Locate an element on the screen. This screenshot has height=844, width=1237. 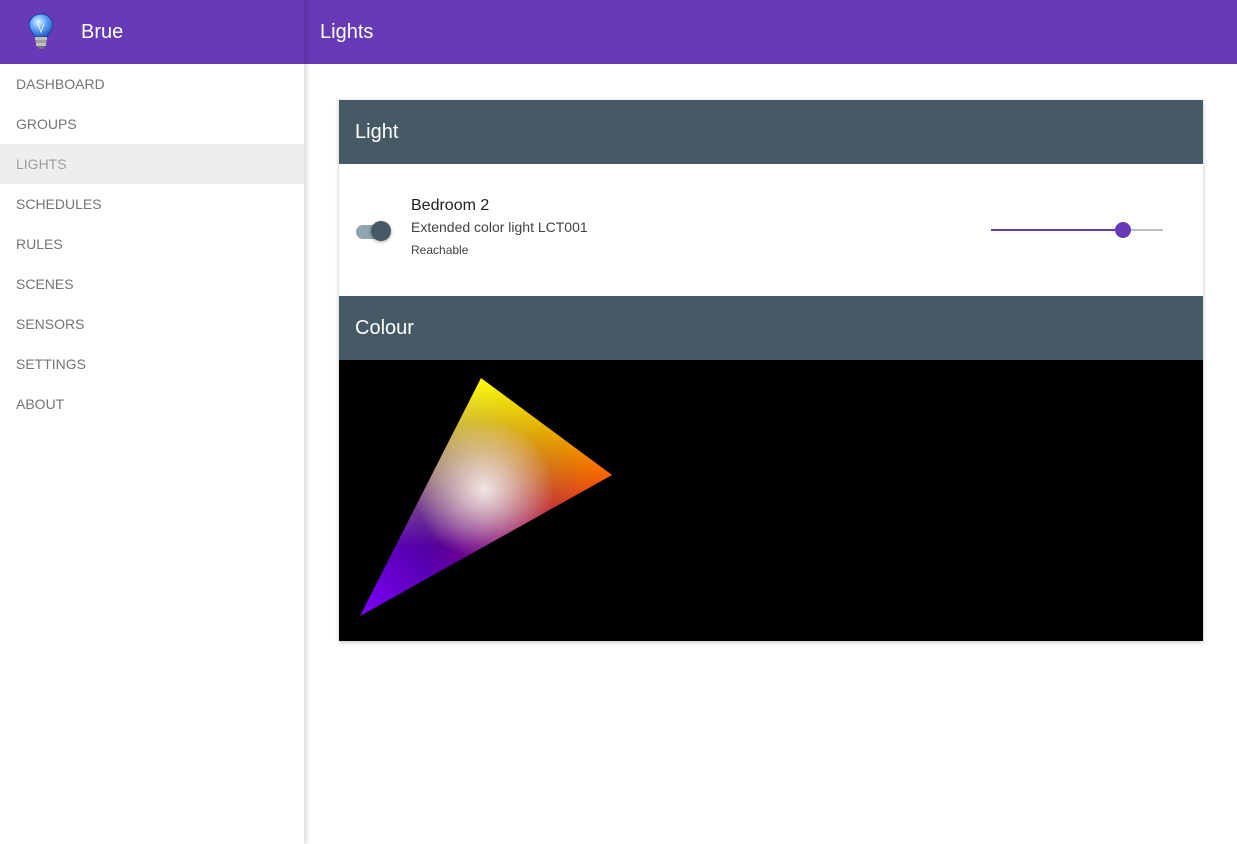
brightness-slider is located at coordinates (1077, 230).